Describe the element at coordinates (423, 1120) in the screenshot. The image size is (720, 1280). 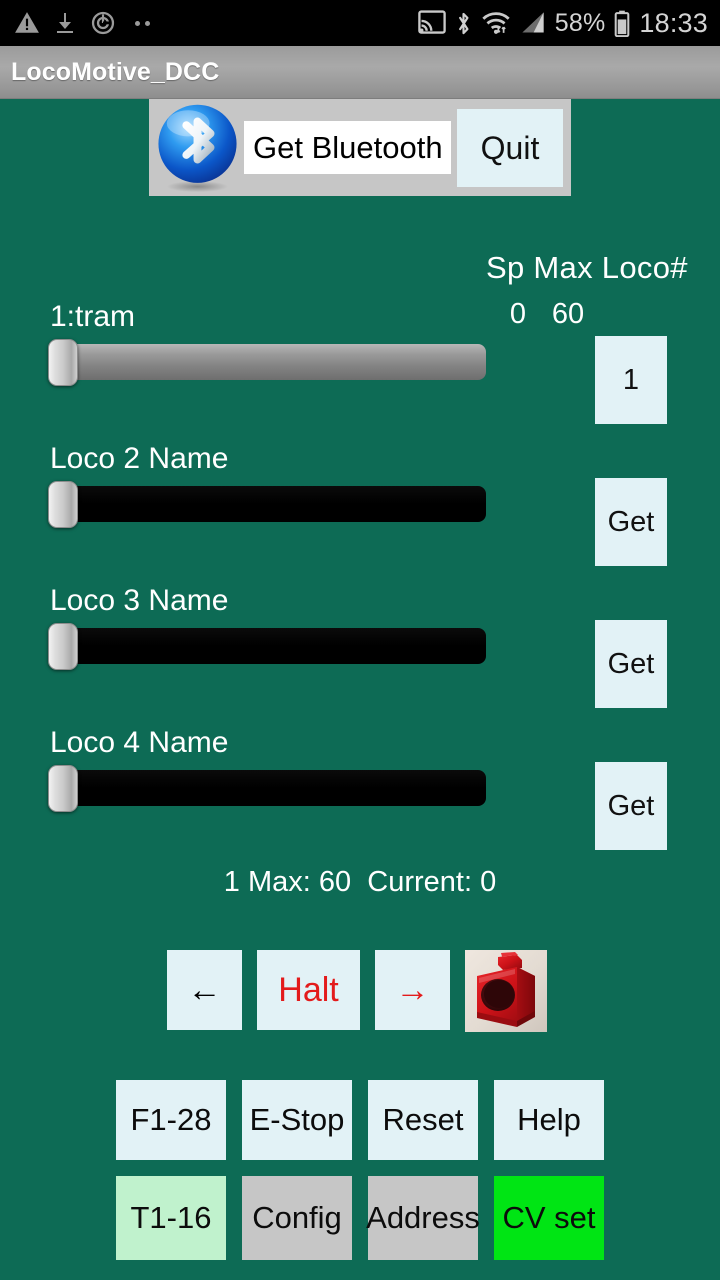
I see `reset-button: Reset` at that location.